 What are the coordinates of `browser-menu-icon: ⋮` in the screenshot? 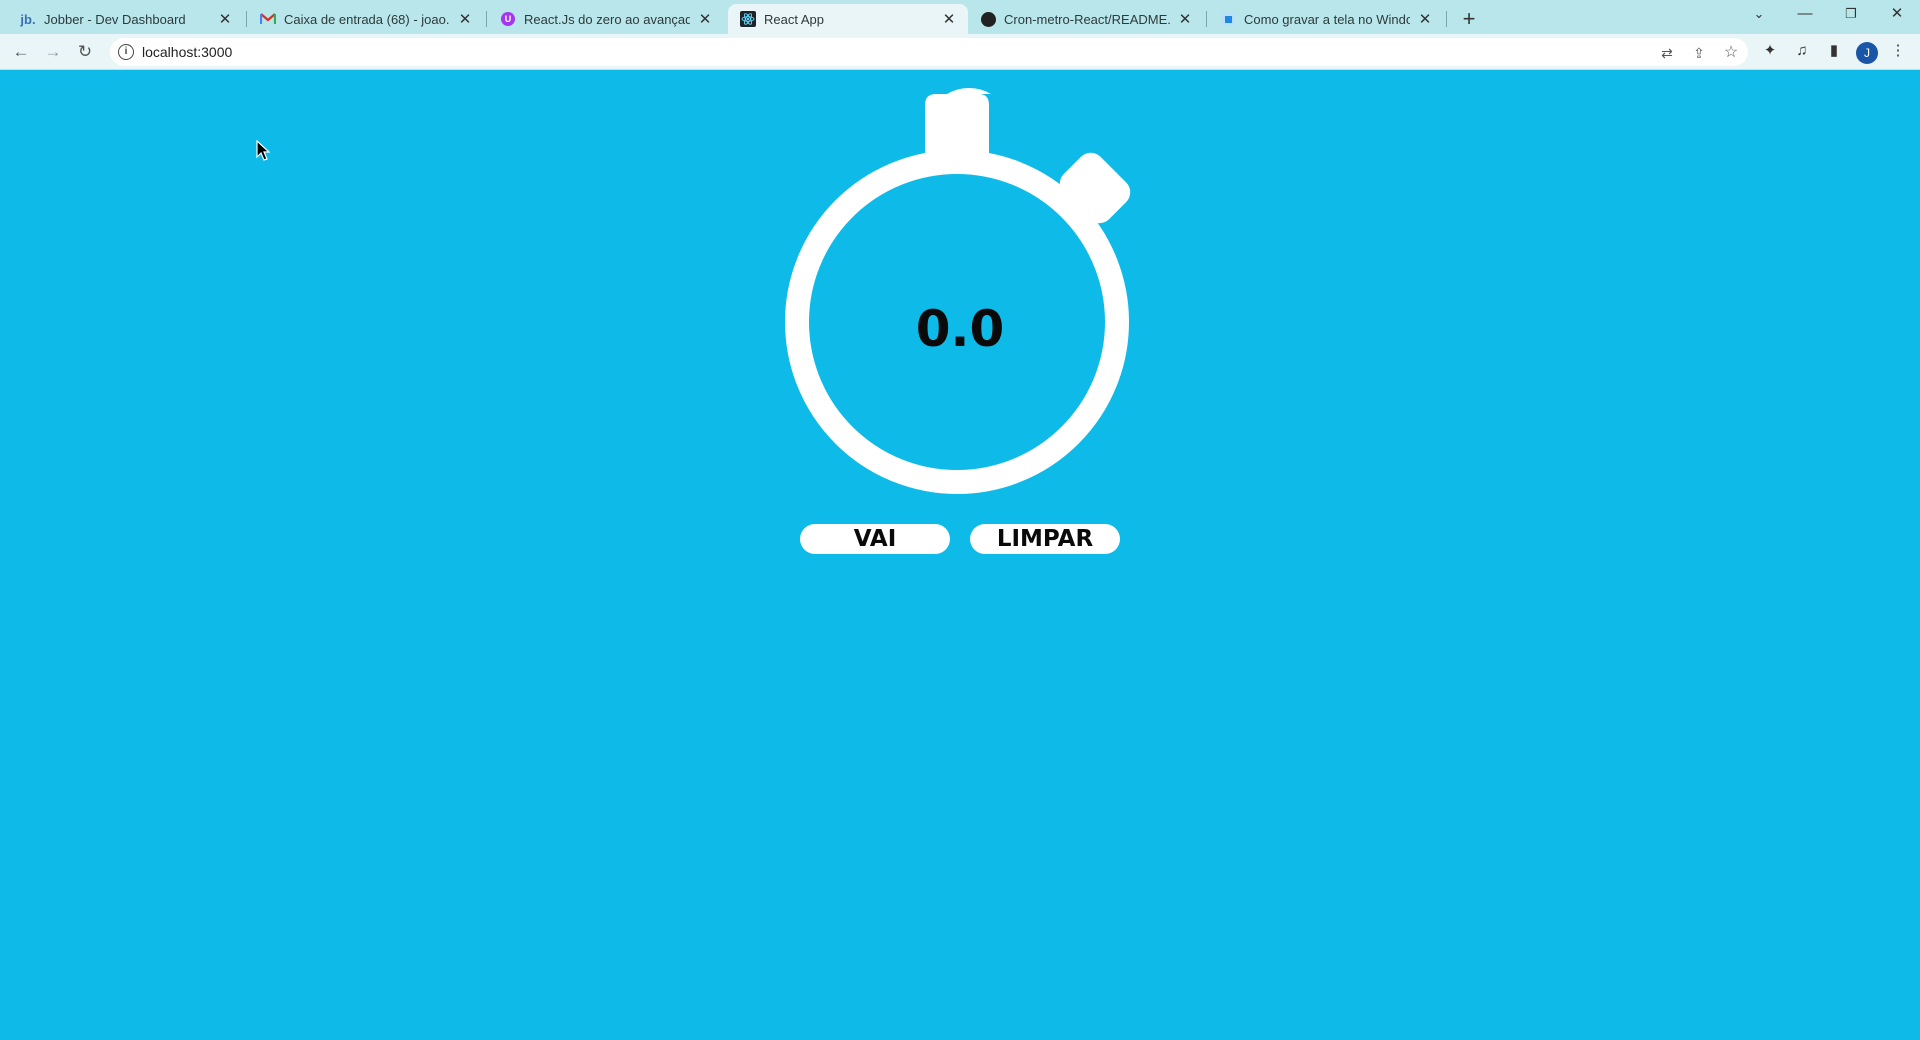 It's located at (1898, 51).